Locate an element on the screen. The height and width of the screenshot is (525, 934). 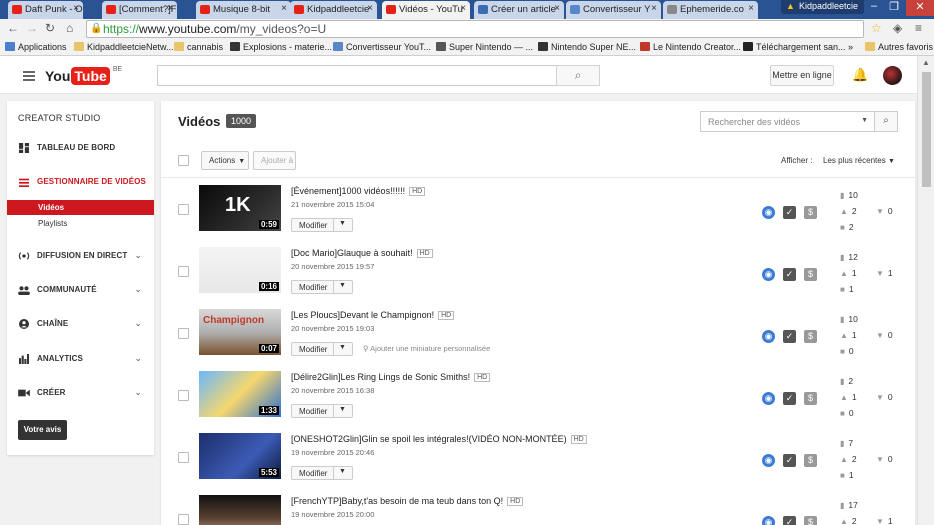
video-title-link: [Les Ploucs]Devant le Champignon! HD is located at coordinates (373, 315).